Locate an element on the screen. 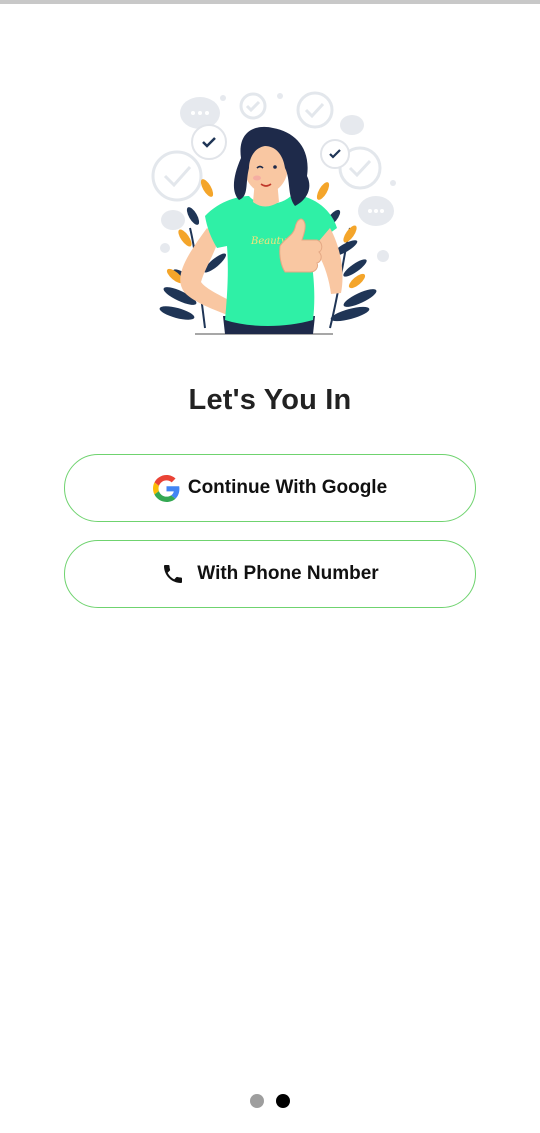 The image size is (540, 1133). top-progress-bar is located at coordinates (270, 2).